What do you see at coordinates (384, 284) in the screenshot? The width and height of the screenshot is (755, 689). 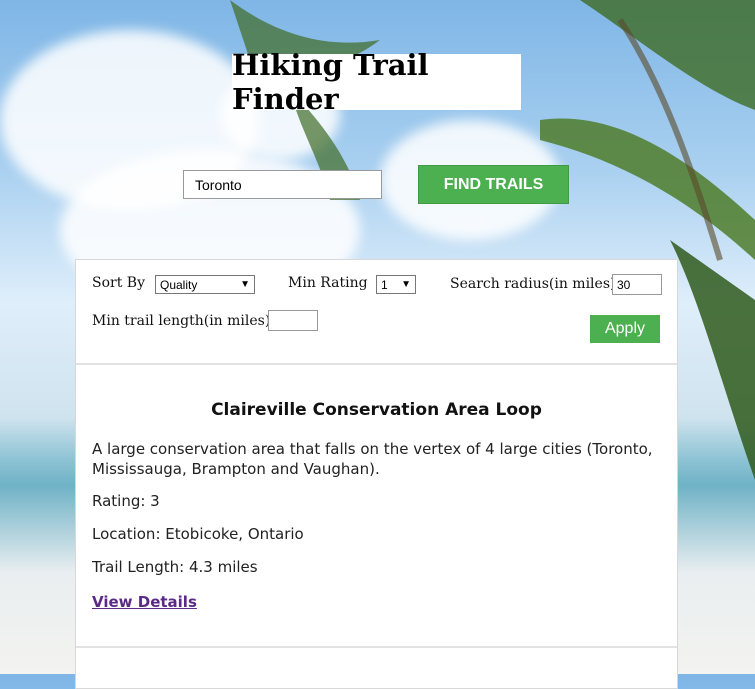 I see `min-rating-value: 1` at bounding box center [384, 284].